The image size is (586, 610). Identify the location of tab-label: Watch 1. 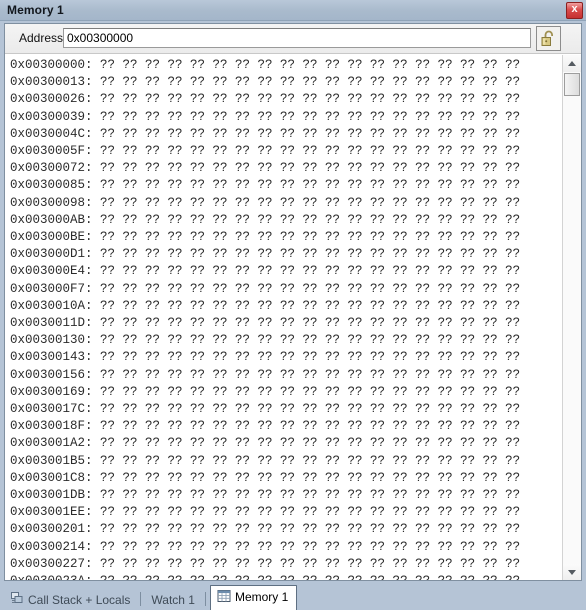
(173, 599).